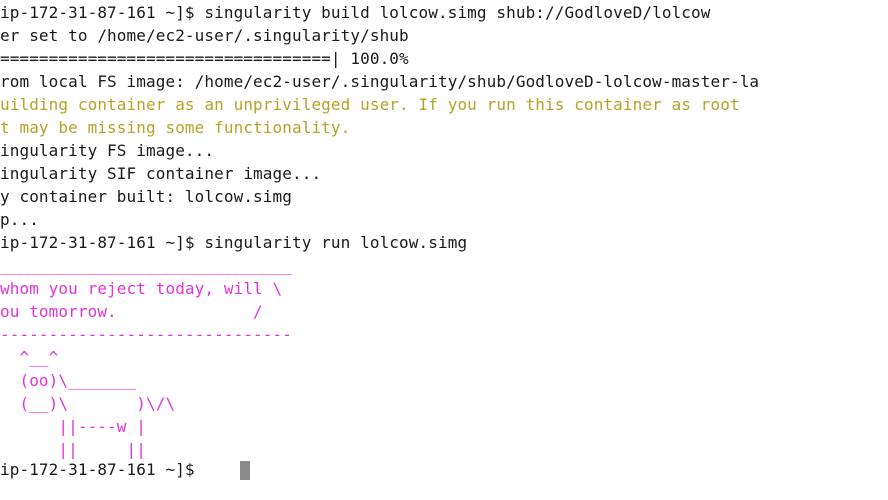  Describe the element at coordinates (68, 380) in the screenshot. I see `cowsay-cow-art: (oo)\_______` at that location.